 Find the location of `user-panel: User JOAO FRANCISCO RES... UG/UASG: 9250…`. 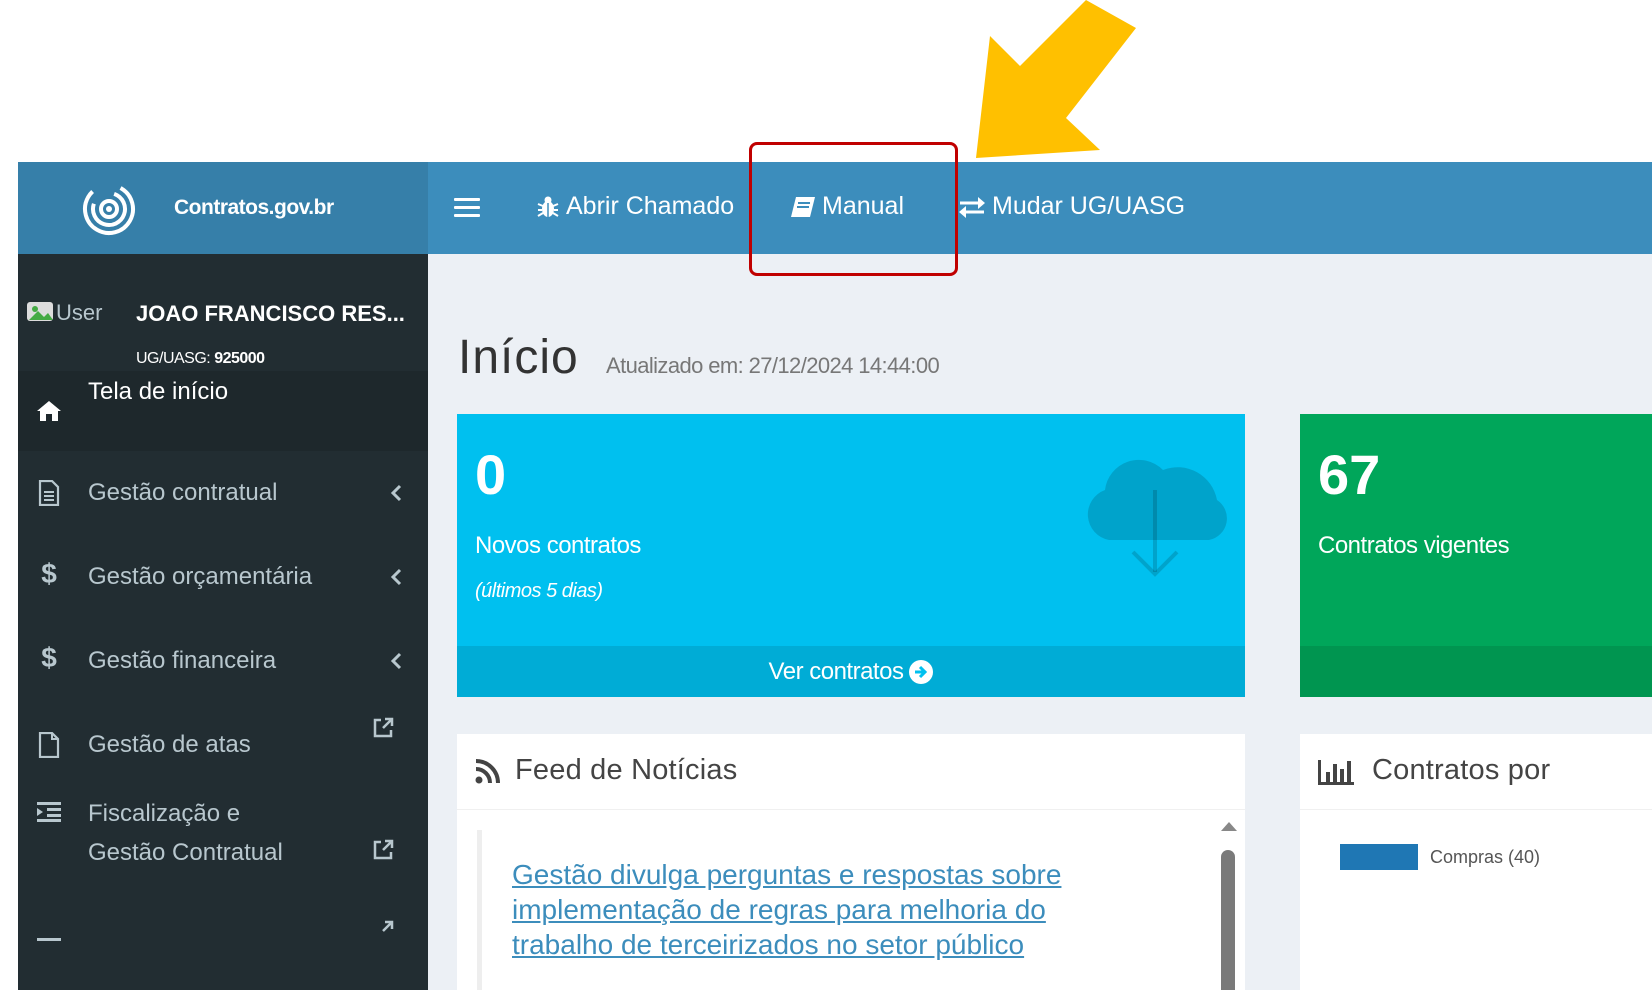

user-panel: User JOAO FRANCISCO RES... UG/UASG: 9250… is located at coordinates (223, 312).